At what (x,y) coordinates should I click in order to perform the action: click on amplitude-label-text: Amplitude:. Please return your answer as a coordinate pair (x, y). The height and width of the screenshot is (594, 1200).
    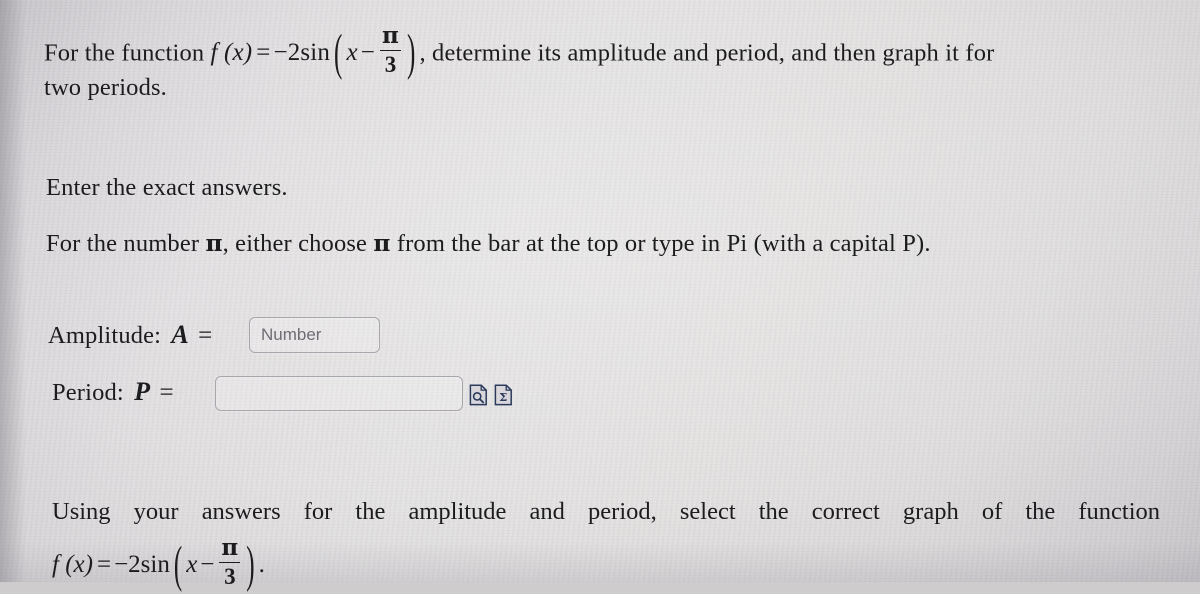
    Looking at the image, I should click on (105, 335).